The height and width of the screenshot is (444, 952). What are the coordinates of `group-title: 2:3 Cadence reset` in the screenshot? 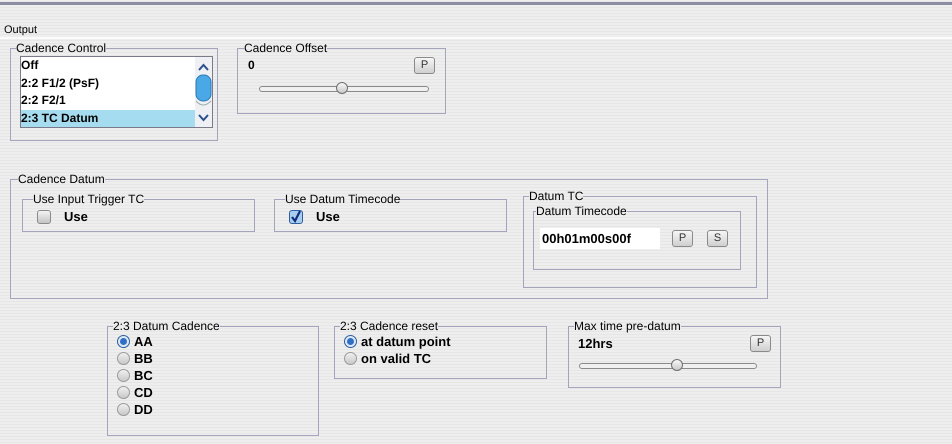 It's located at (389, 326).